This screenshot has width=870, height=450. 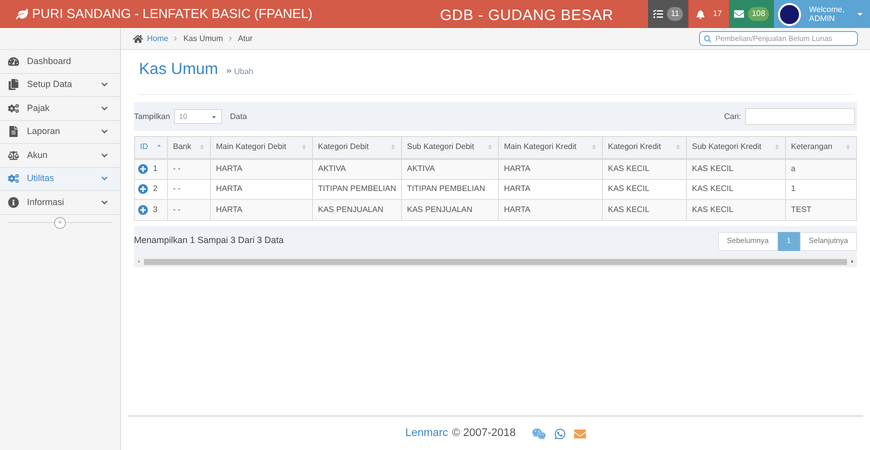 I want to click on table-cell: 3, so click(x=155, y=210).